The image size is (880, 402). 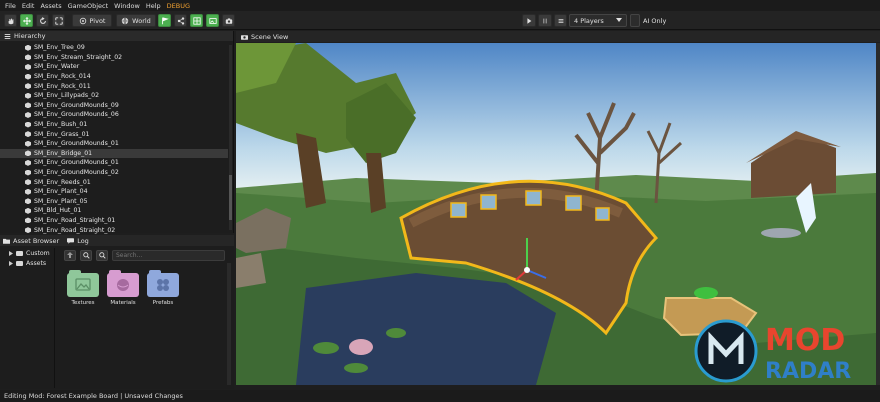 I want to click on pause-icon, so click(x=545, y=20).